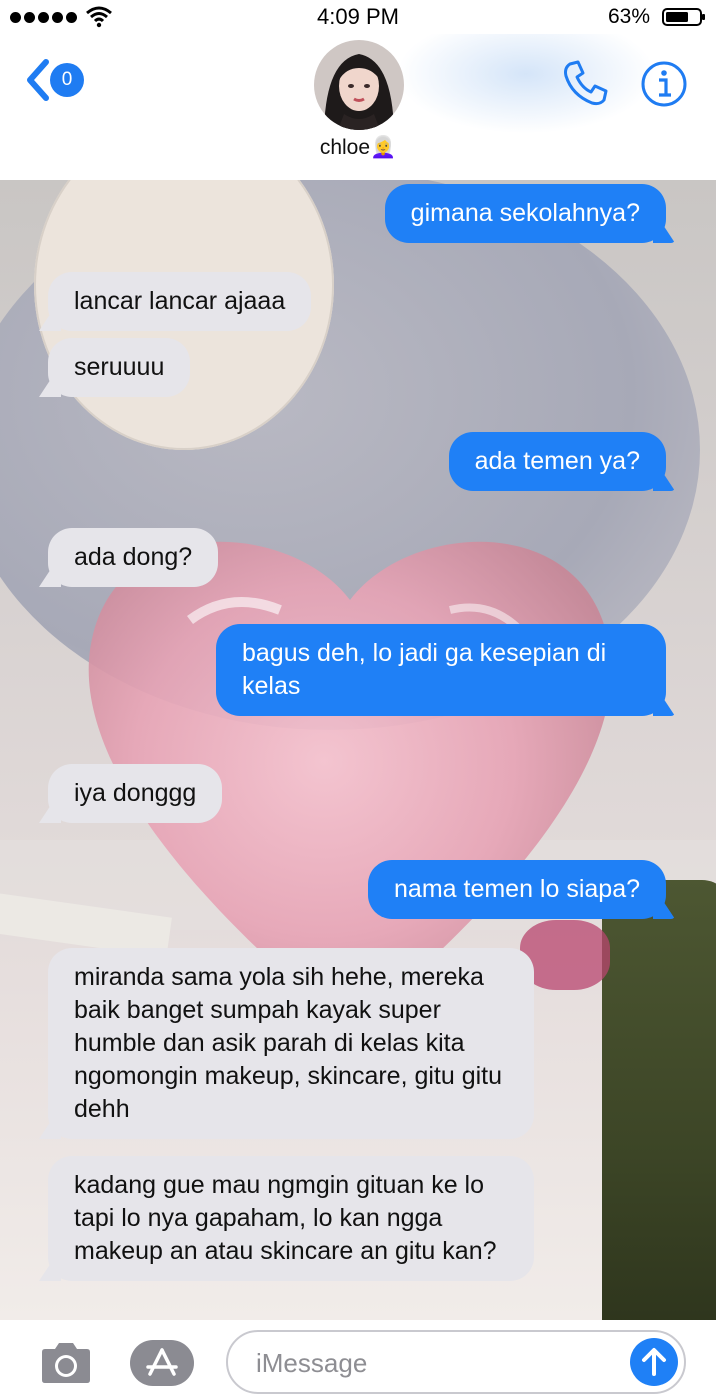 The width and height of the screenshot is (716, 1400). I want to click on send-arrow-icon, so click(654, 1362).